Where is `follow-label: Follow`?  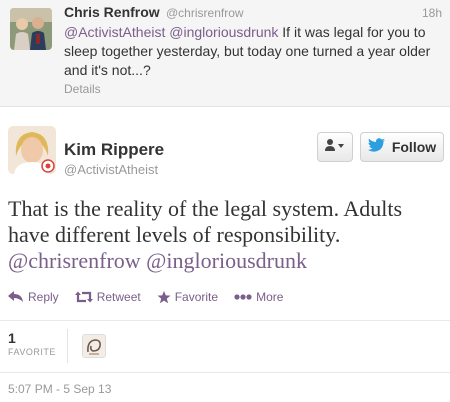
follow-label: Follow is located at coordinates (414, 147).